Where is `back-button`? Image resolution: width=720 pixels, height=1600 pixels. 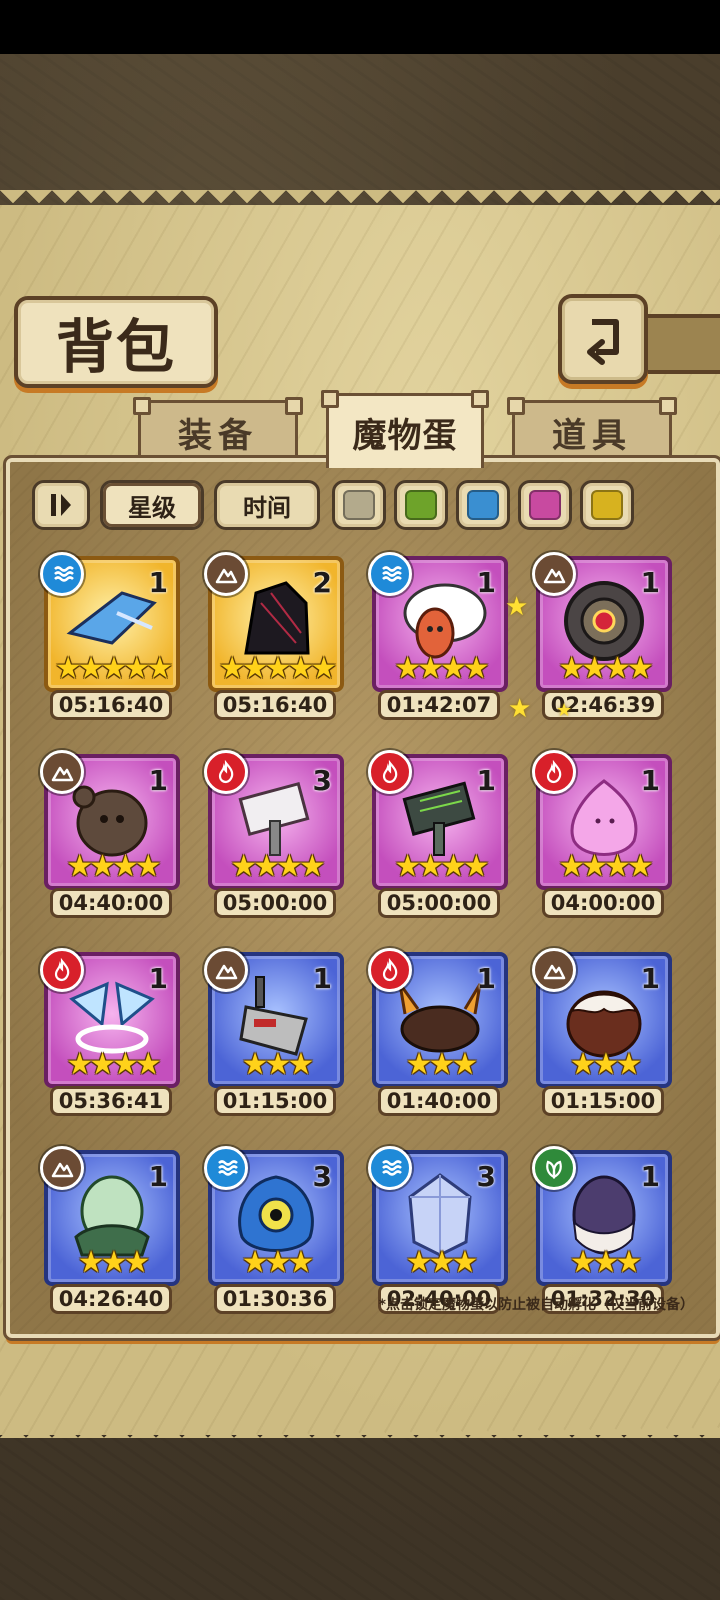
back-button is located at coordinates (603, 339).